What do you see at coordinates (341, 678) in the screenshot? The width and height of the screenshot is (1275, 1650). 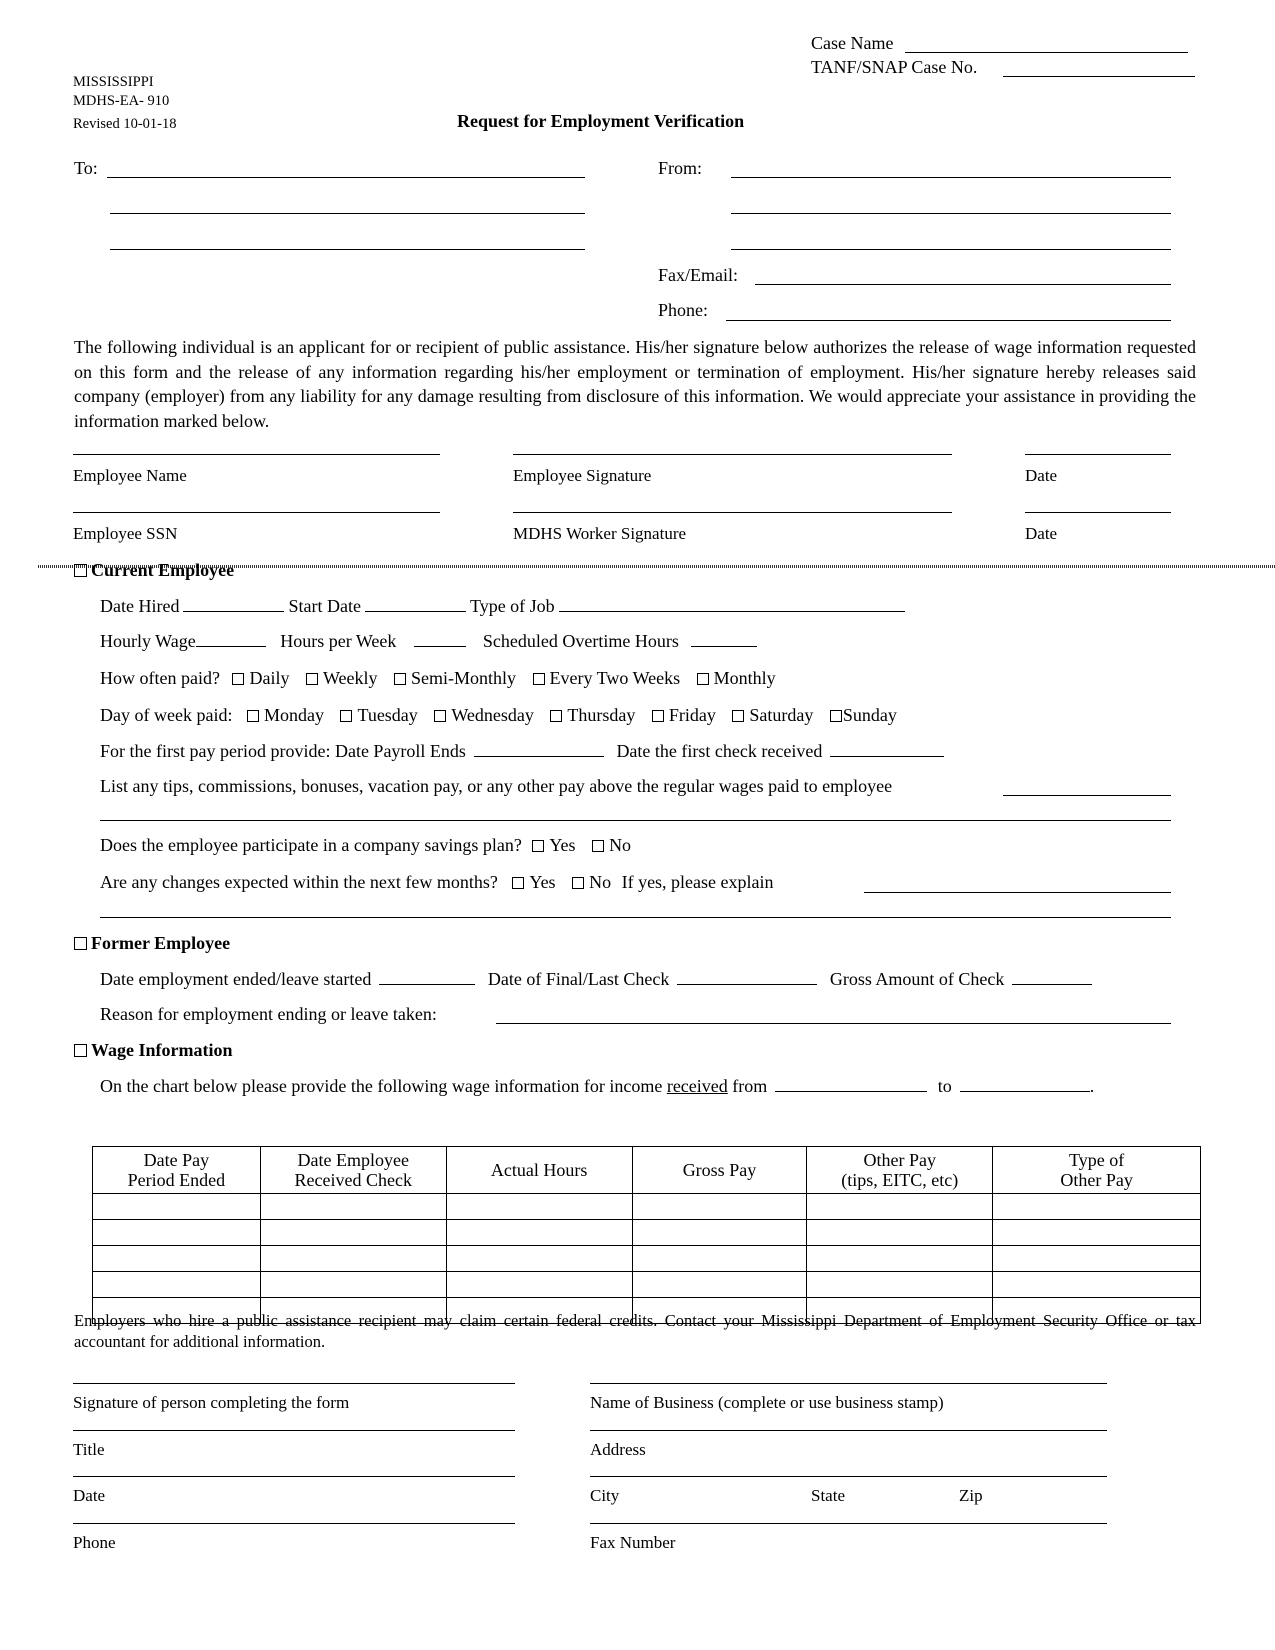 I see `freq-weekly: Weekly` at bounding box center [341, 678].